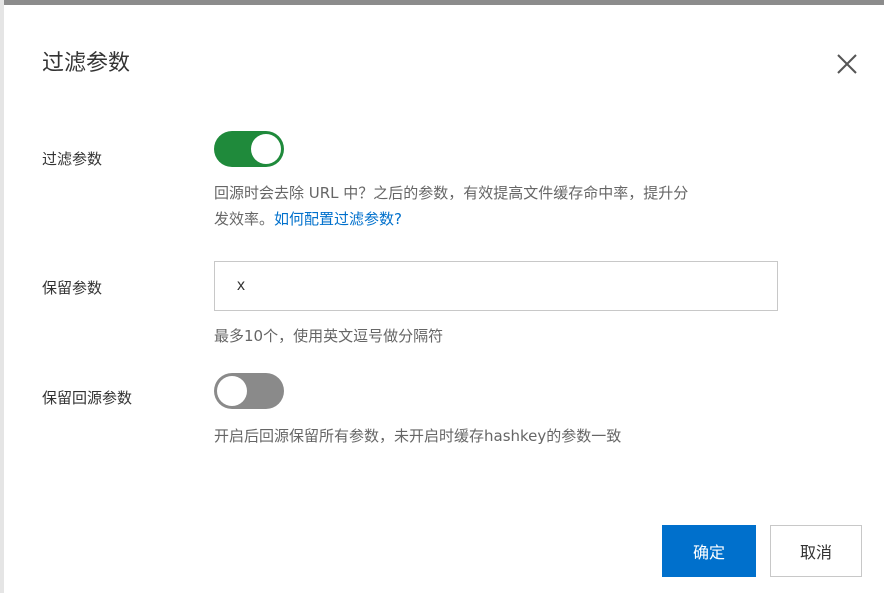 This screenshot has width=884, height=593. I want to click on close-button, so click(847, 64).